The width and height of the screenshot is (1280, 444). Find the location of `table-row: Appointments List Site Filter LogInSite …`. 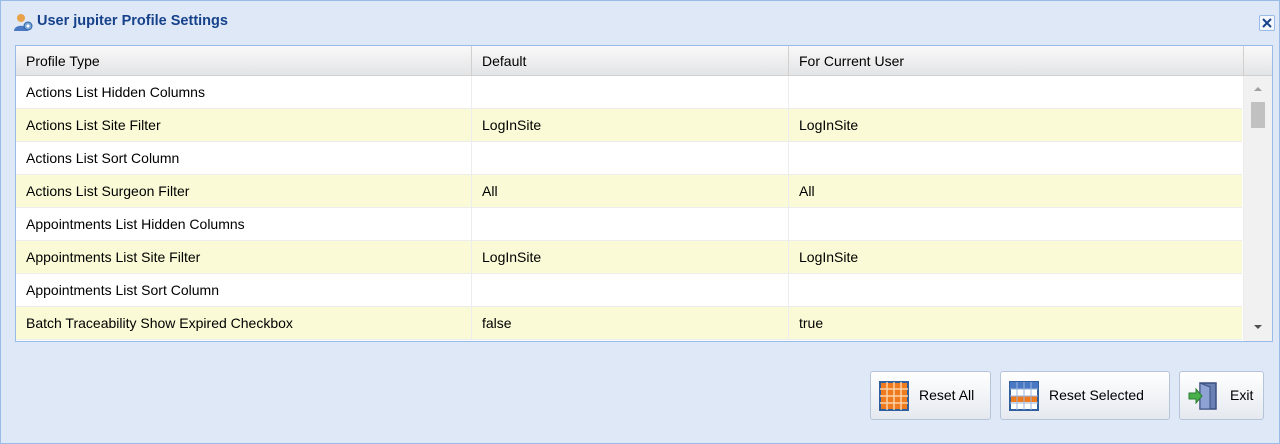

table-row: Appointments List Site Filter LogInSite … is located at coordinates (630, 257).